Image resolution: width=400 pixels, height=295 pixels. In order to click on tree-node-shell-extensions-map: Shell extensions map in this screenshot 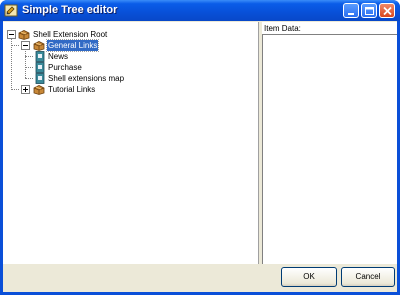, I will do `click(103, 78)`.